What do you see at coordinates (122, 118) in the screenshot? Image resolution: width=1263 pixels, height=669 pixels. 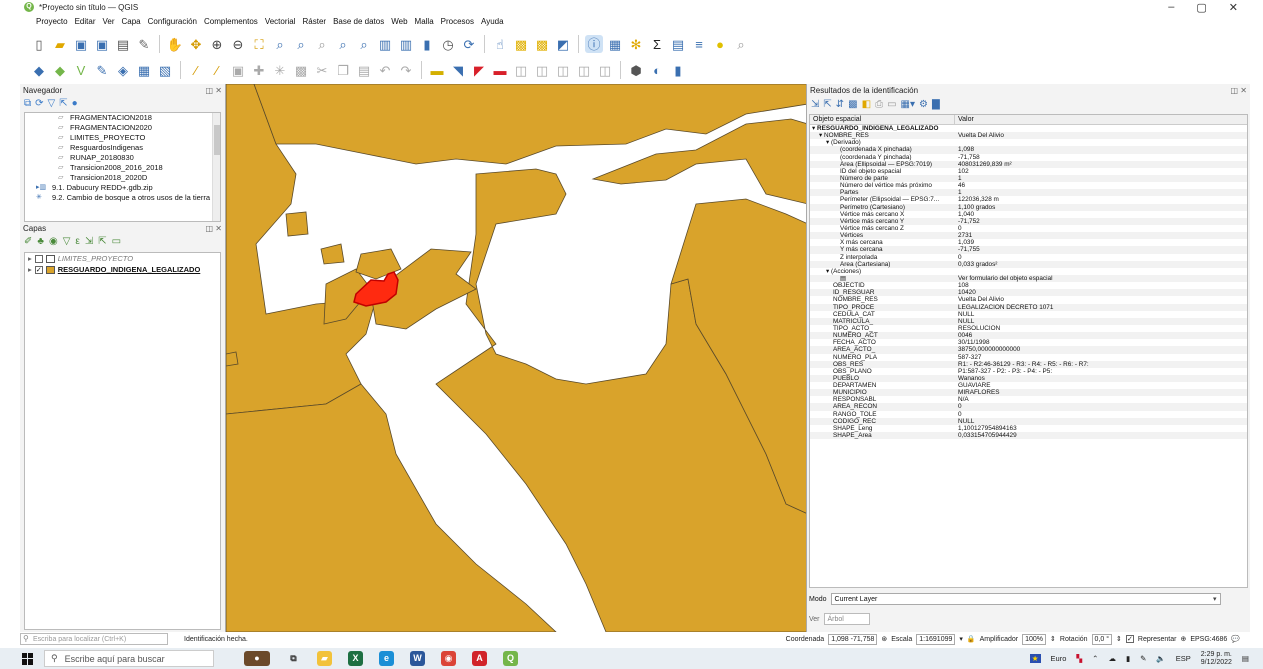 I see `navigator-item: ▱ FRAGMENTACION2018` at bounding box center [122, 118].